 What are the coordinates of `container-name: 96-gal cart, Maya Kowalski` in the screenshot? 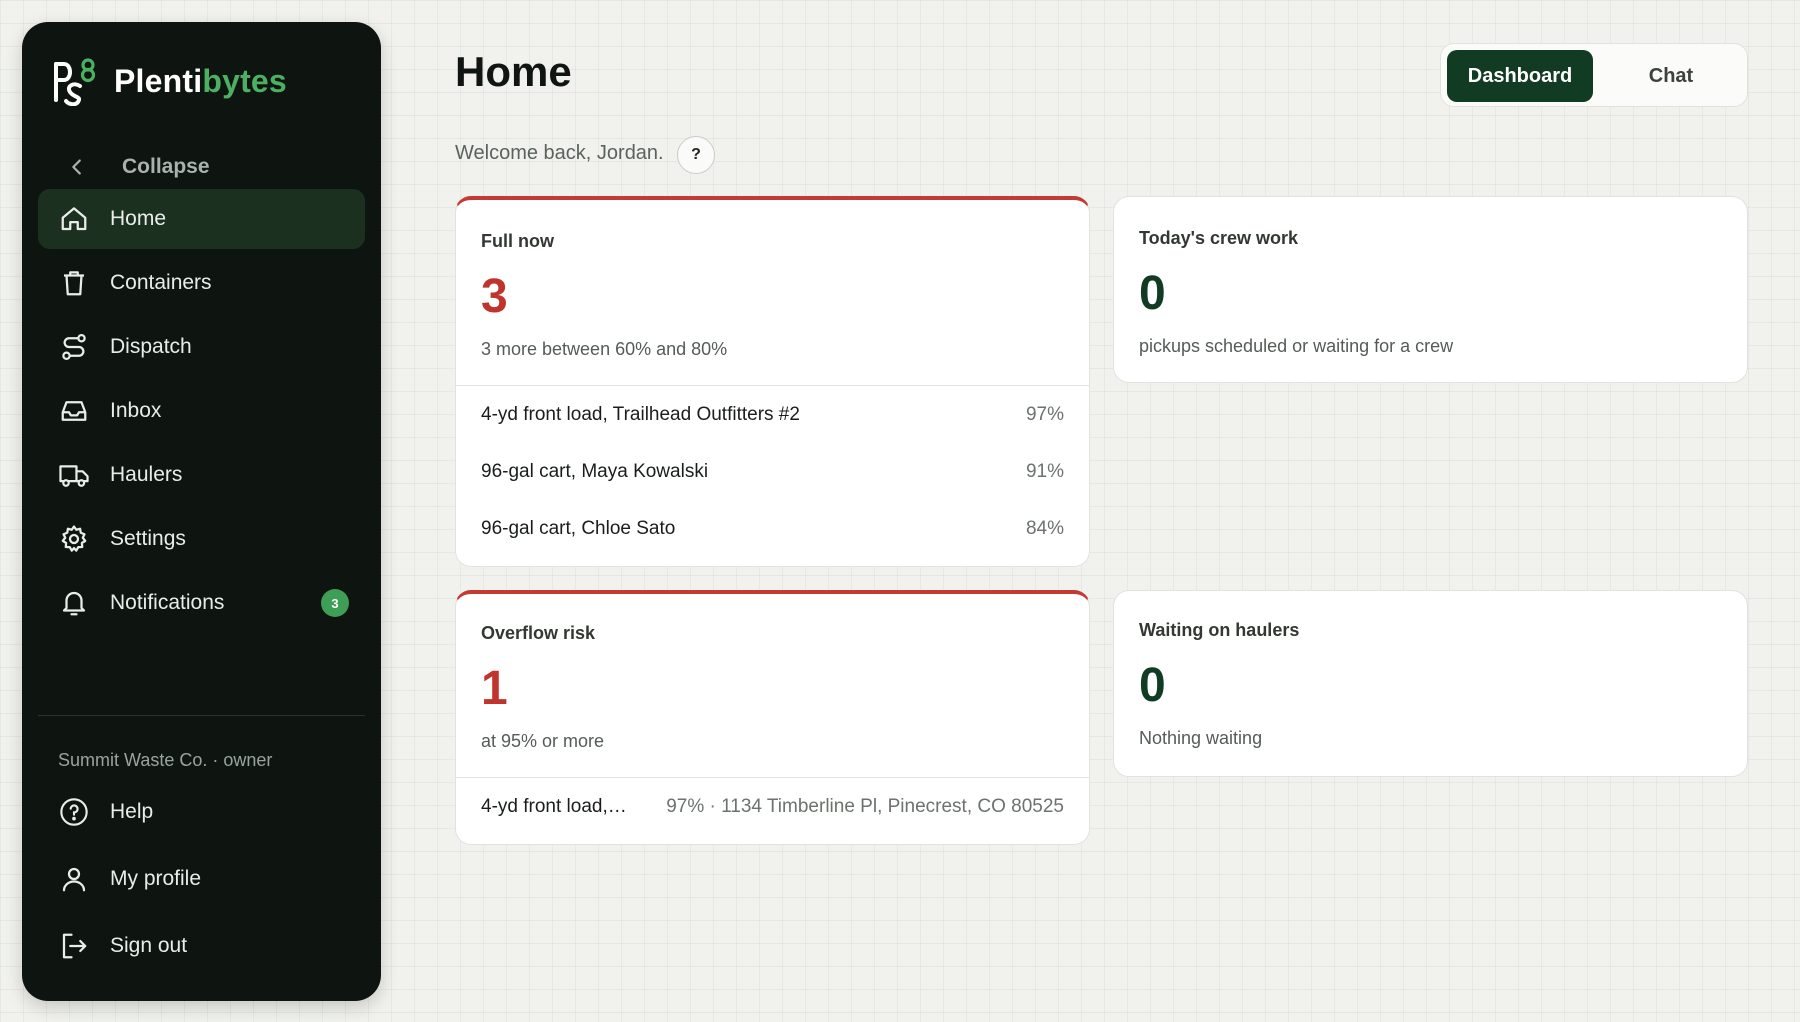 It's located at (595, 471).